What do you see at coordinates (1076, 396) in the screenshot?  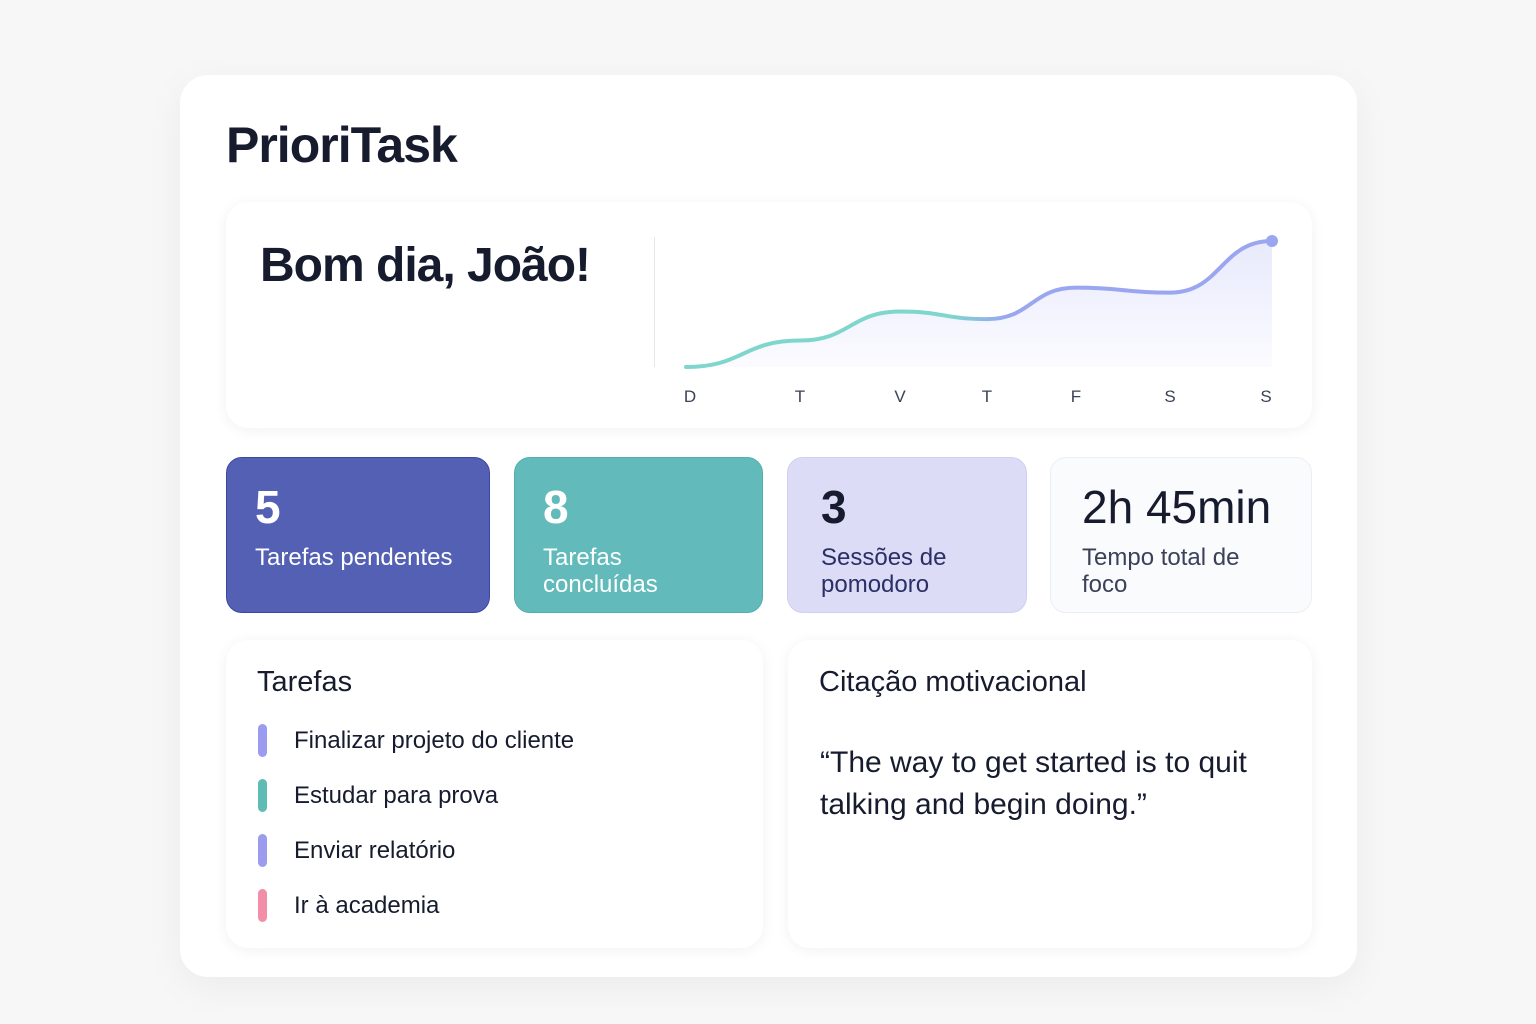 I see `x-tick-label: F` at bounding box center [1076, 396].